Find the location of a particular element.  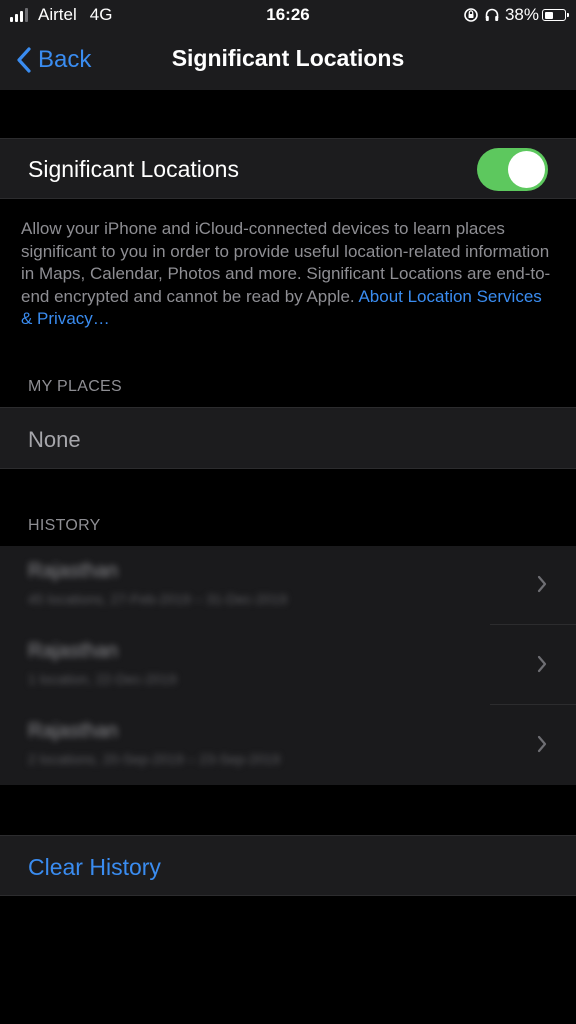

history-header: HISTORY is located at coordinates (64, 525).